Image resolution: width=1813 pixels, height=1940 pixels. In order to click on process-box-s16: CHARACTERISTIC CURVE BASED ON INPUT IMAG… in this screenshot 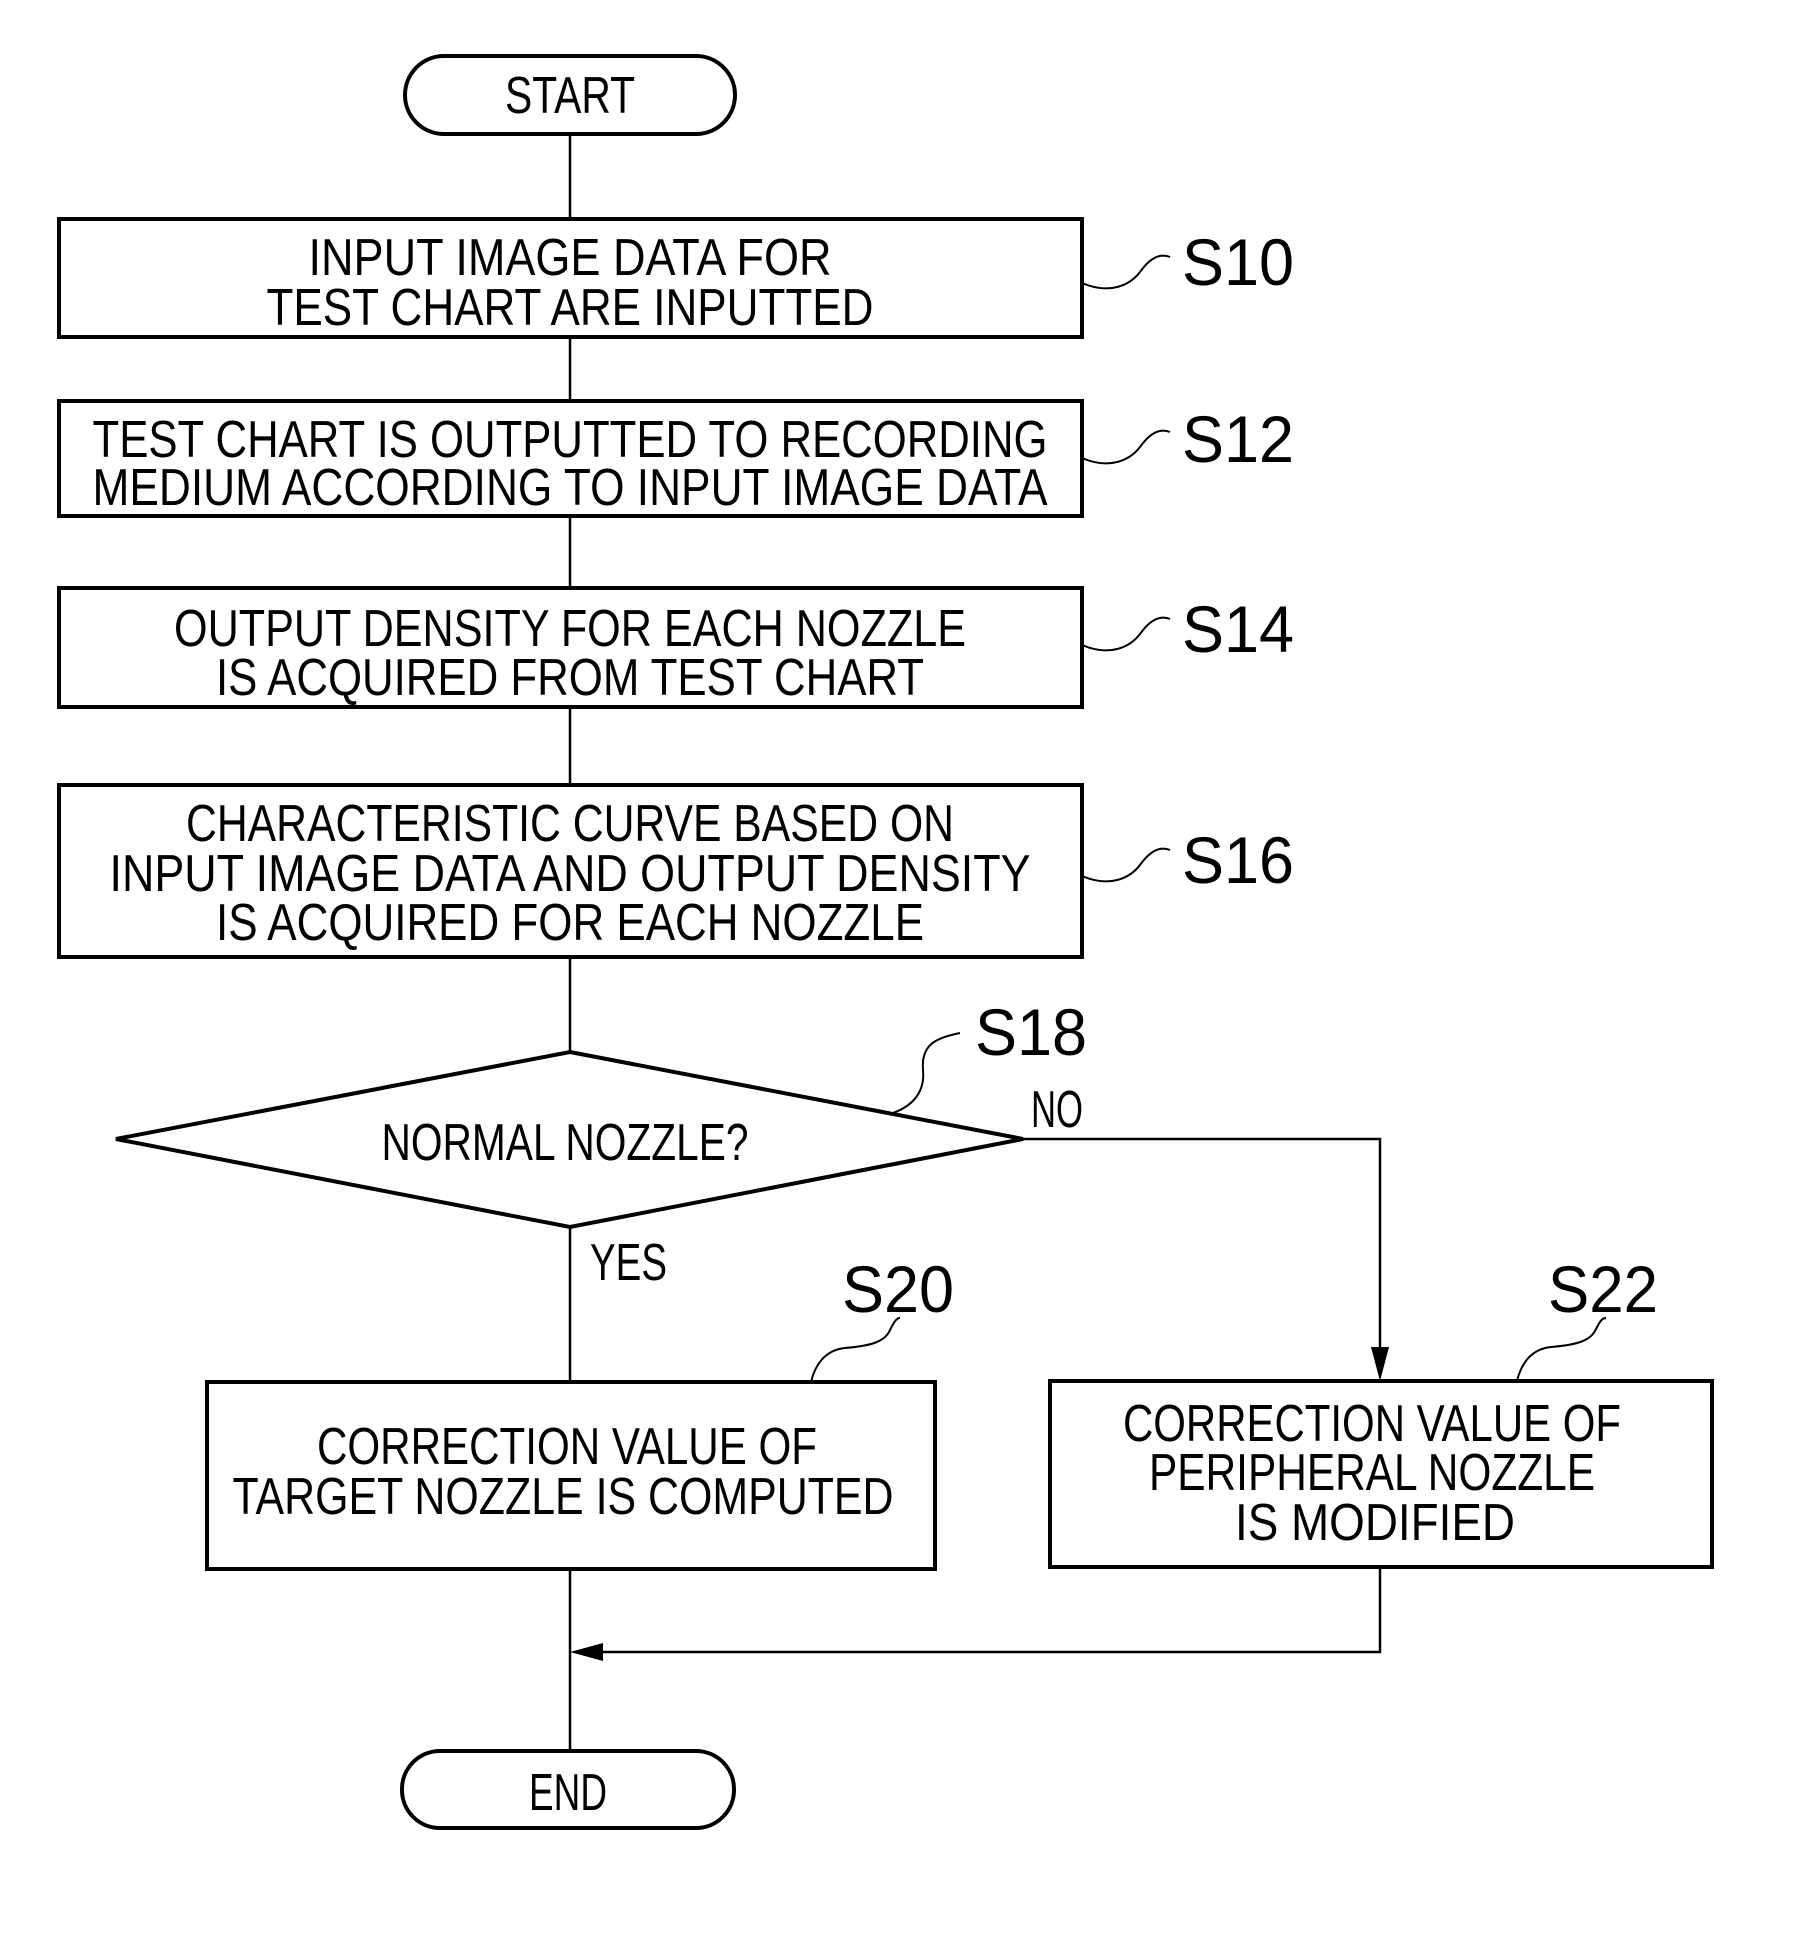, I will do `click(570, 871)`.